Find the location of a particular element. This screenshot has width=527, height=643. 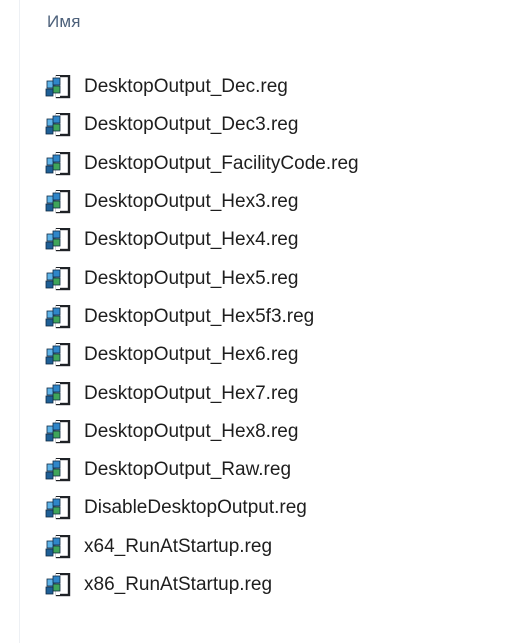

column-header-name: Имя is located at coordinates (64, 22).